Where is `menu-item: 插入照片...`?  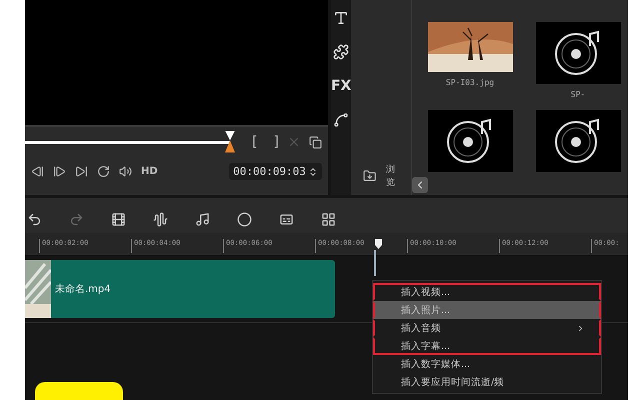 menu-item: 插入照片... is located at coordinates (487, 310).